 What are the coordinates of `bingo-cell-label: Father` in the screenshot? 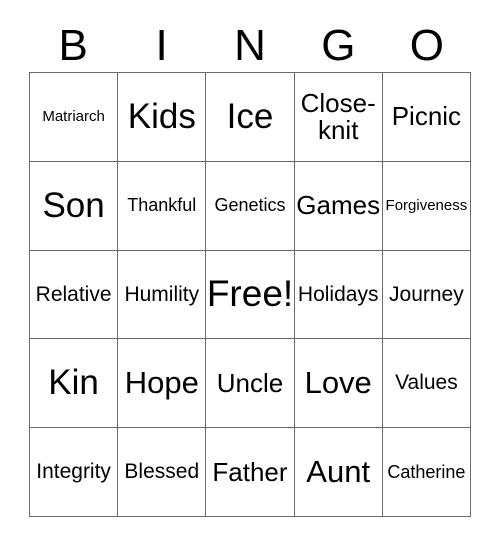 It's located at (250, 471).